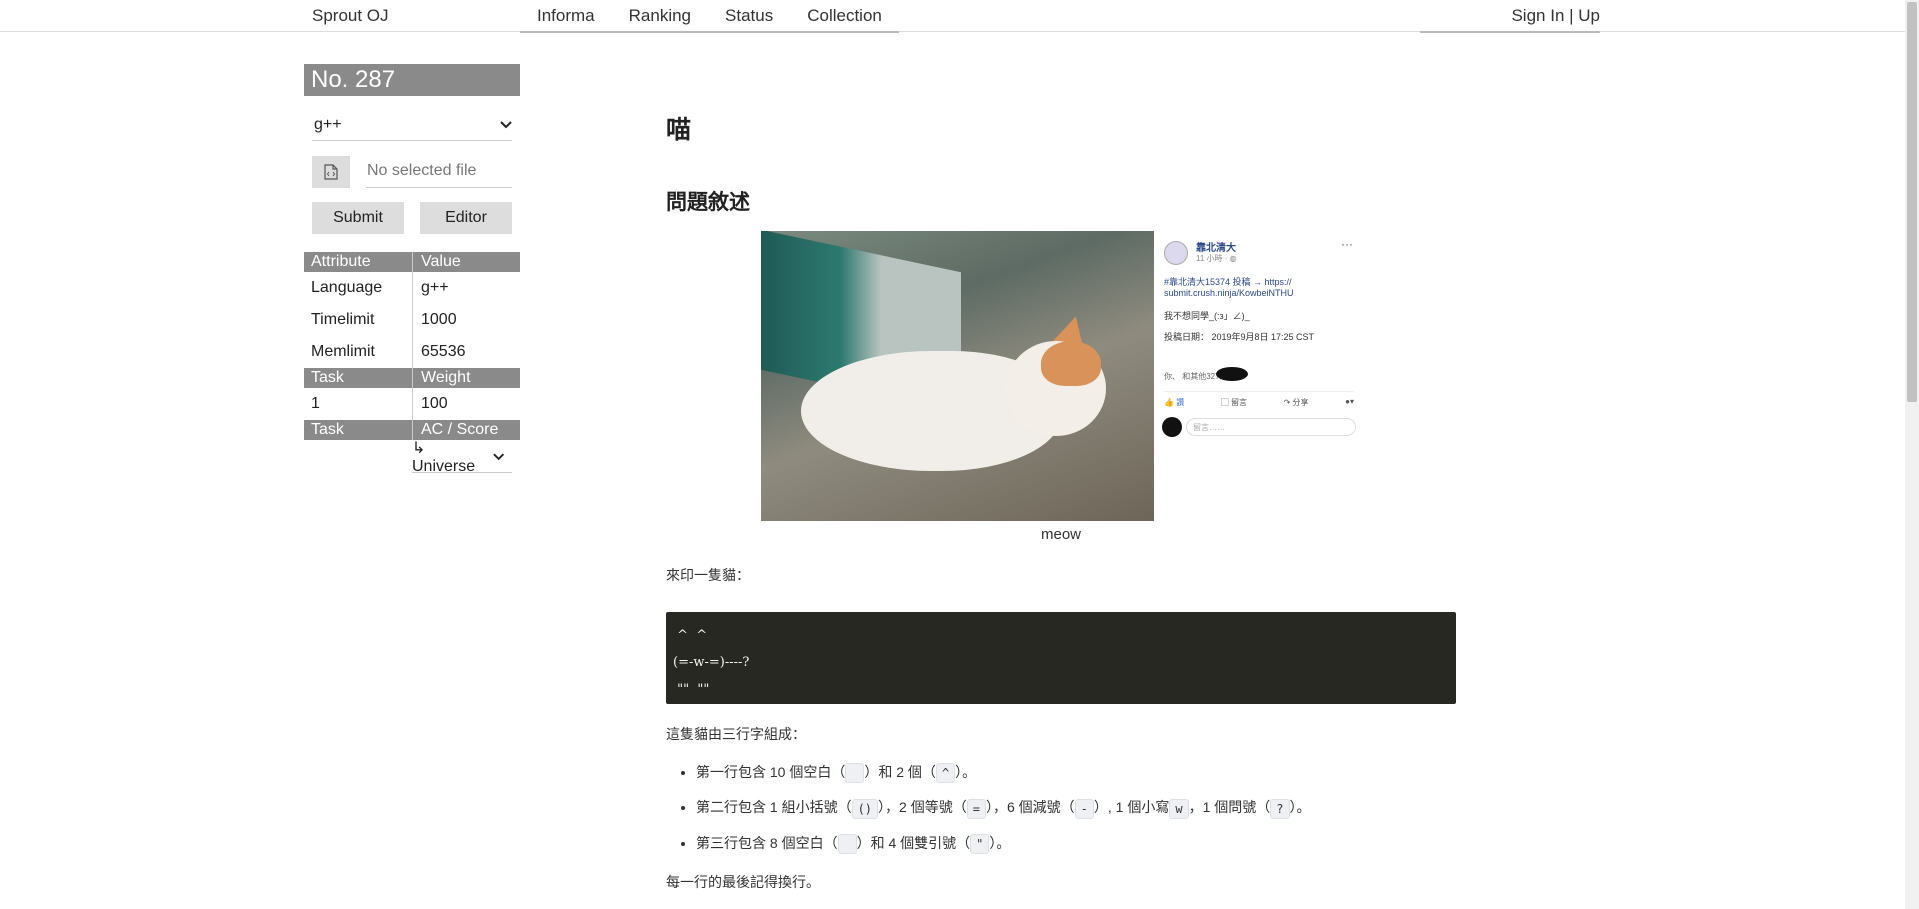 This screenshot has height=909, width=1919. What do you see at coordinates (412, 352) in the screenshot?
I see `attribute-row-memlimit: Memlimit 65536` at bounding box center [412, 352].